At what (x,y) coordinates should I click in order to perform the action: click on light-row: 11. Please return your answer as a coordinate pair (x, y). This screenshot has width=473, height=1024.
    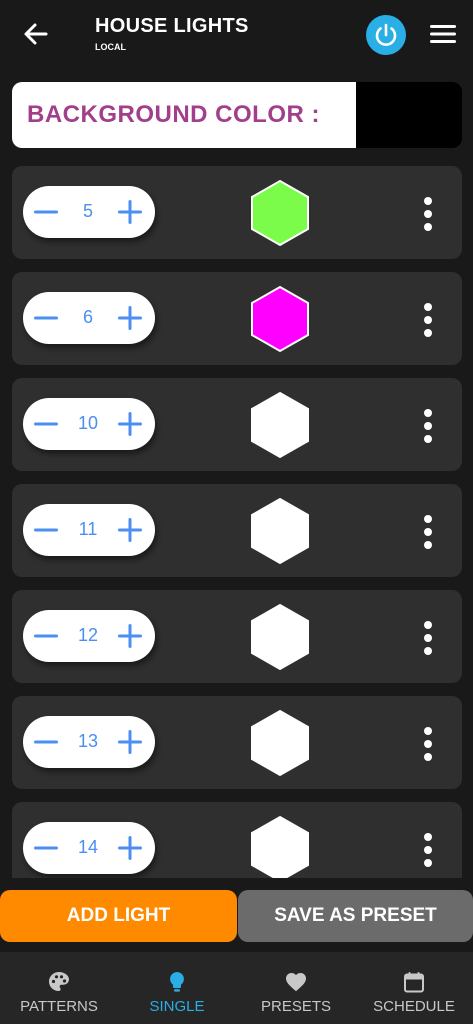
    Looking at the image, I should click on (237, 530).